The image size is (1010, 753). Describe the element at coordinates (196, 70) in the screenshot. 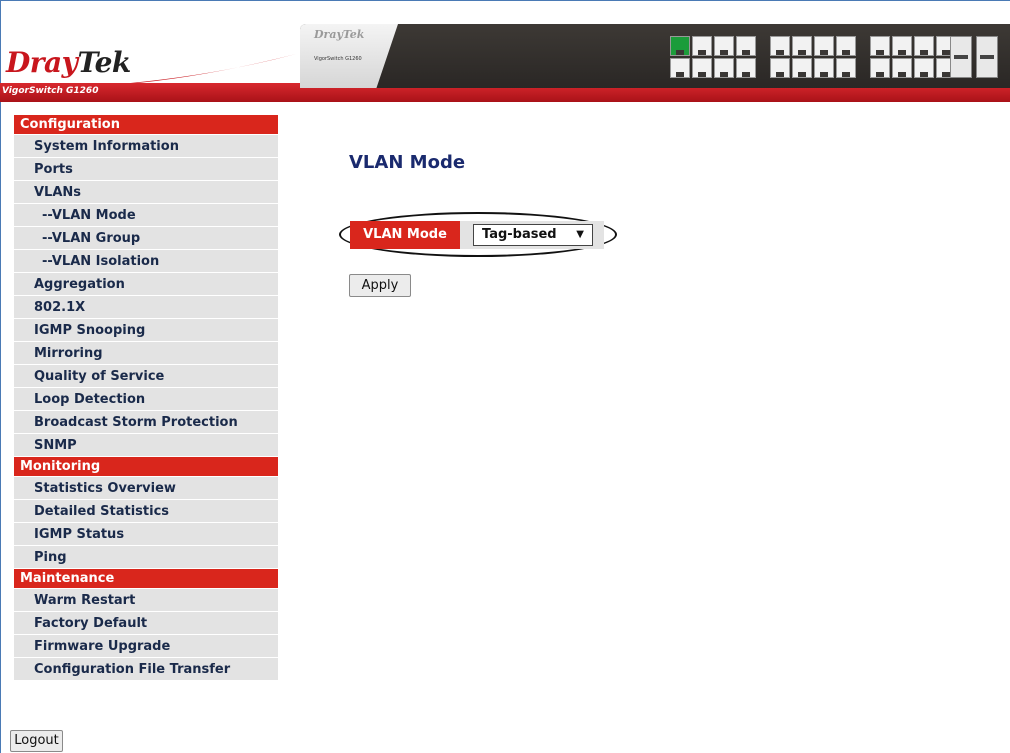

I see `brand-swoosh-icon` at that location.